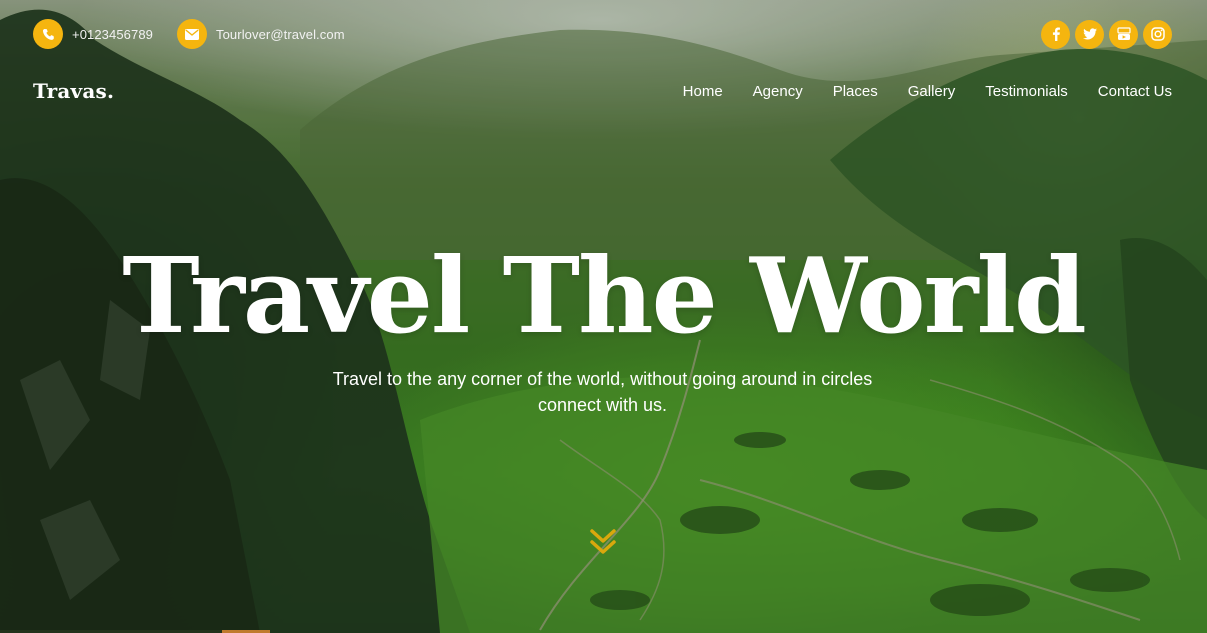 The image size is (1207, 633). I want to click on youtube-icon, so click(1123, 34).